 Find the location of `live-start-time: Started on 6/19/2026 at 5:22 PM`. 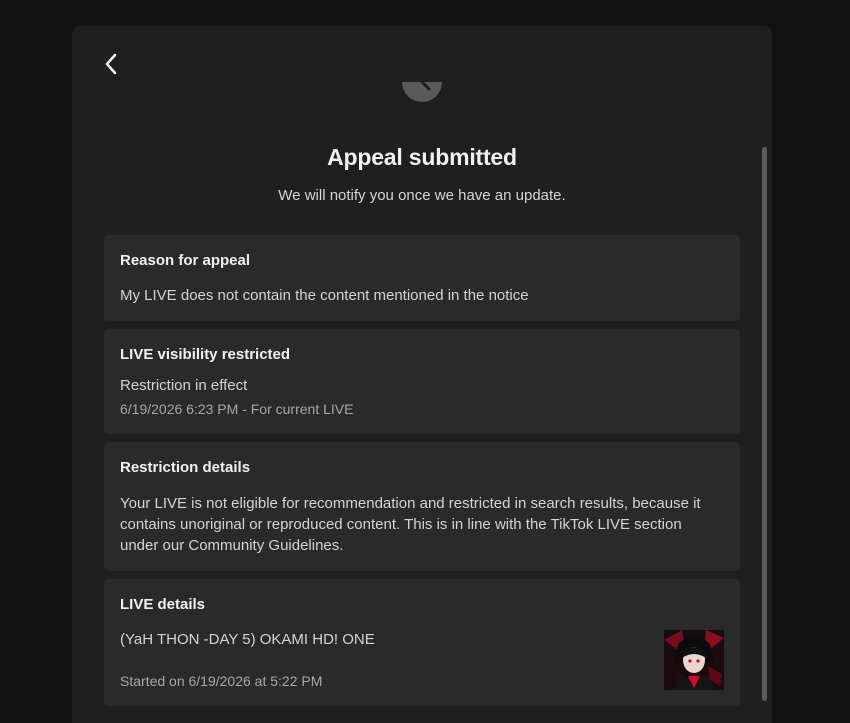

live-start-time: Started on 6/19/2026 at 5:22 PM is located at coordinates (221, 681).